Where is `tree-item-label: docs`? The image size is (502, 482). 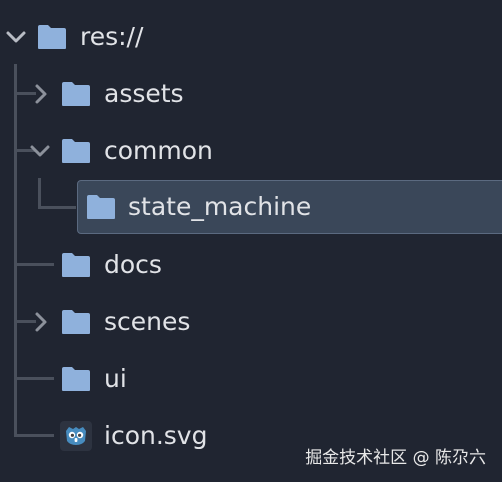
tree-item-label: docs is located at coordinates (133, 264).